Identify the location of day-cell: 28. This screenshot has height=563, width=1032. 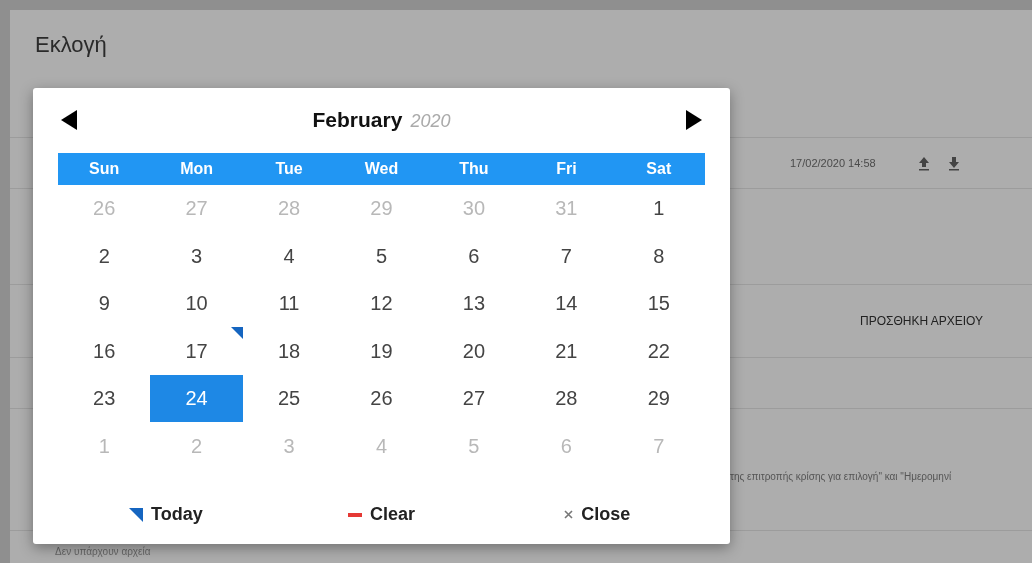
(566, 398).